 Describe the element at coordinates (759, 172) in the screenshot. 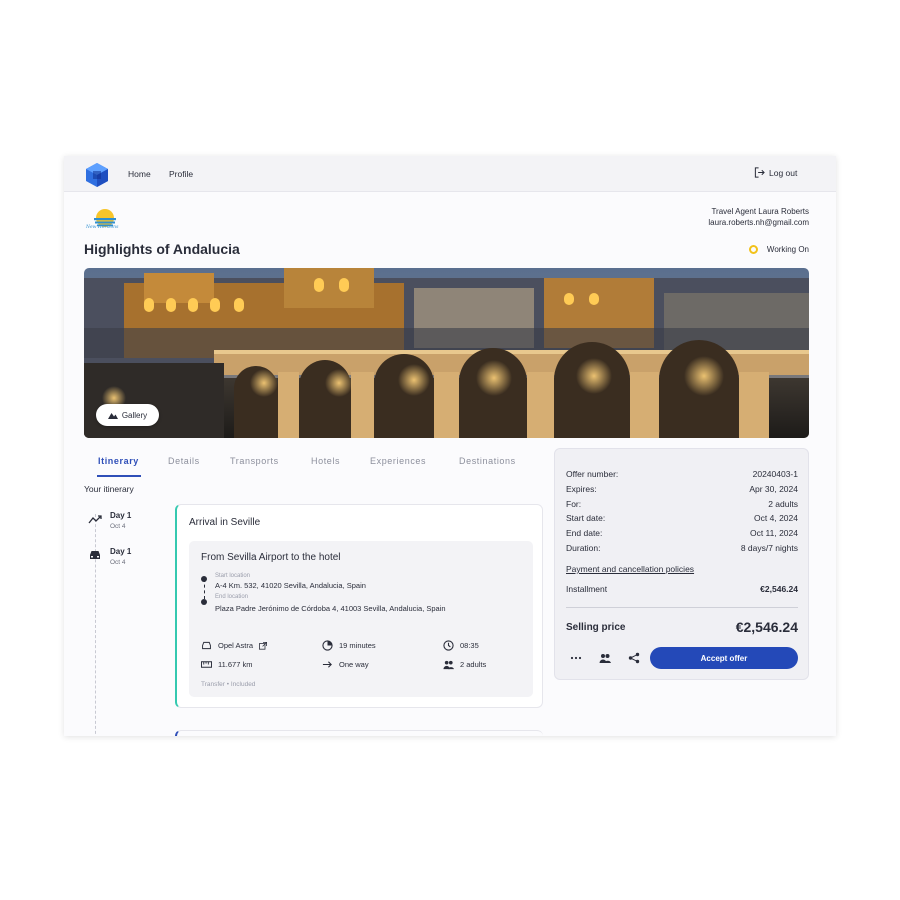

I see `logout-icon` at that location.